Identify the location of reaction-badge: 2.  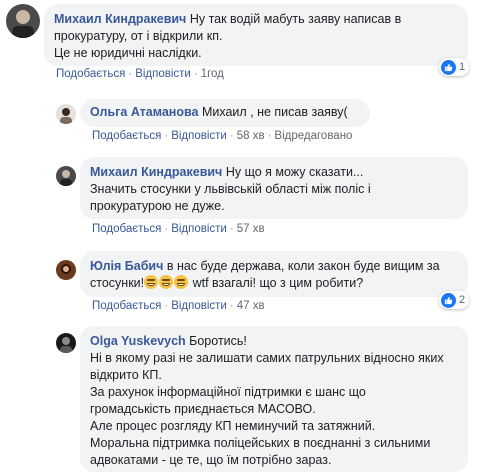
(454, 300).